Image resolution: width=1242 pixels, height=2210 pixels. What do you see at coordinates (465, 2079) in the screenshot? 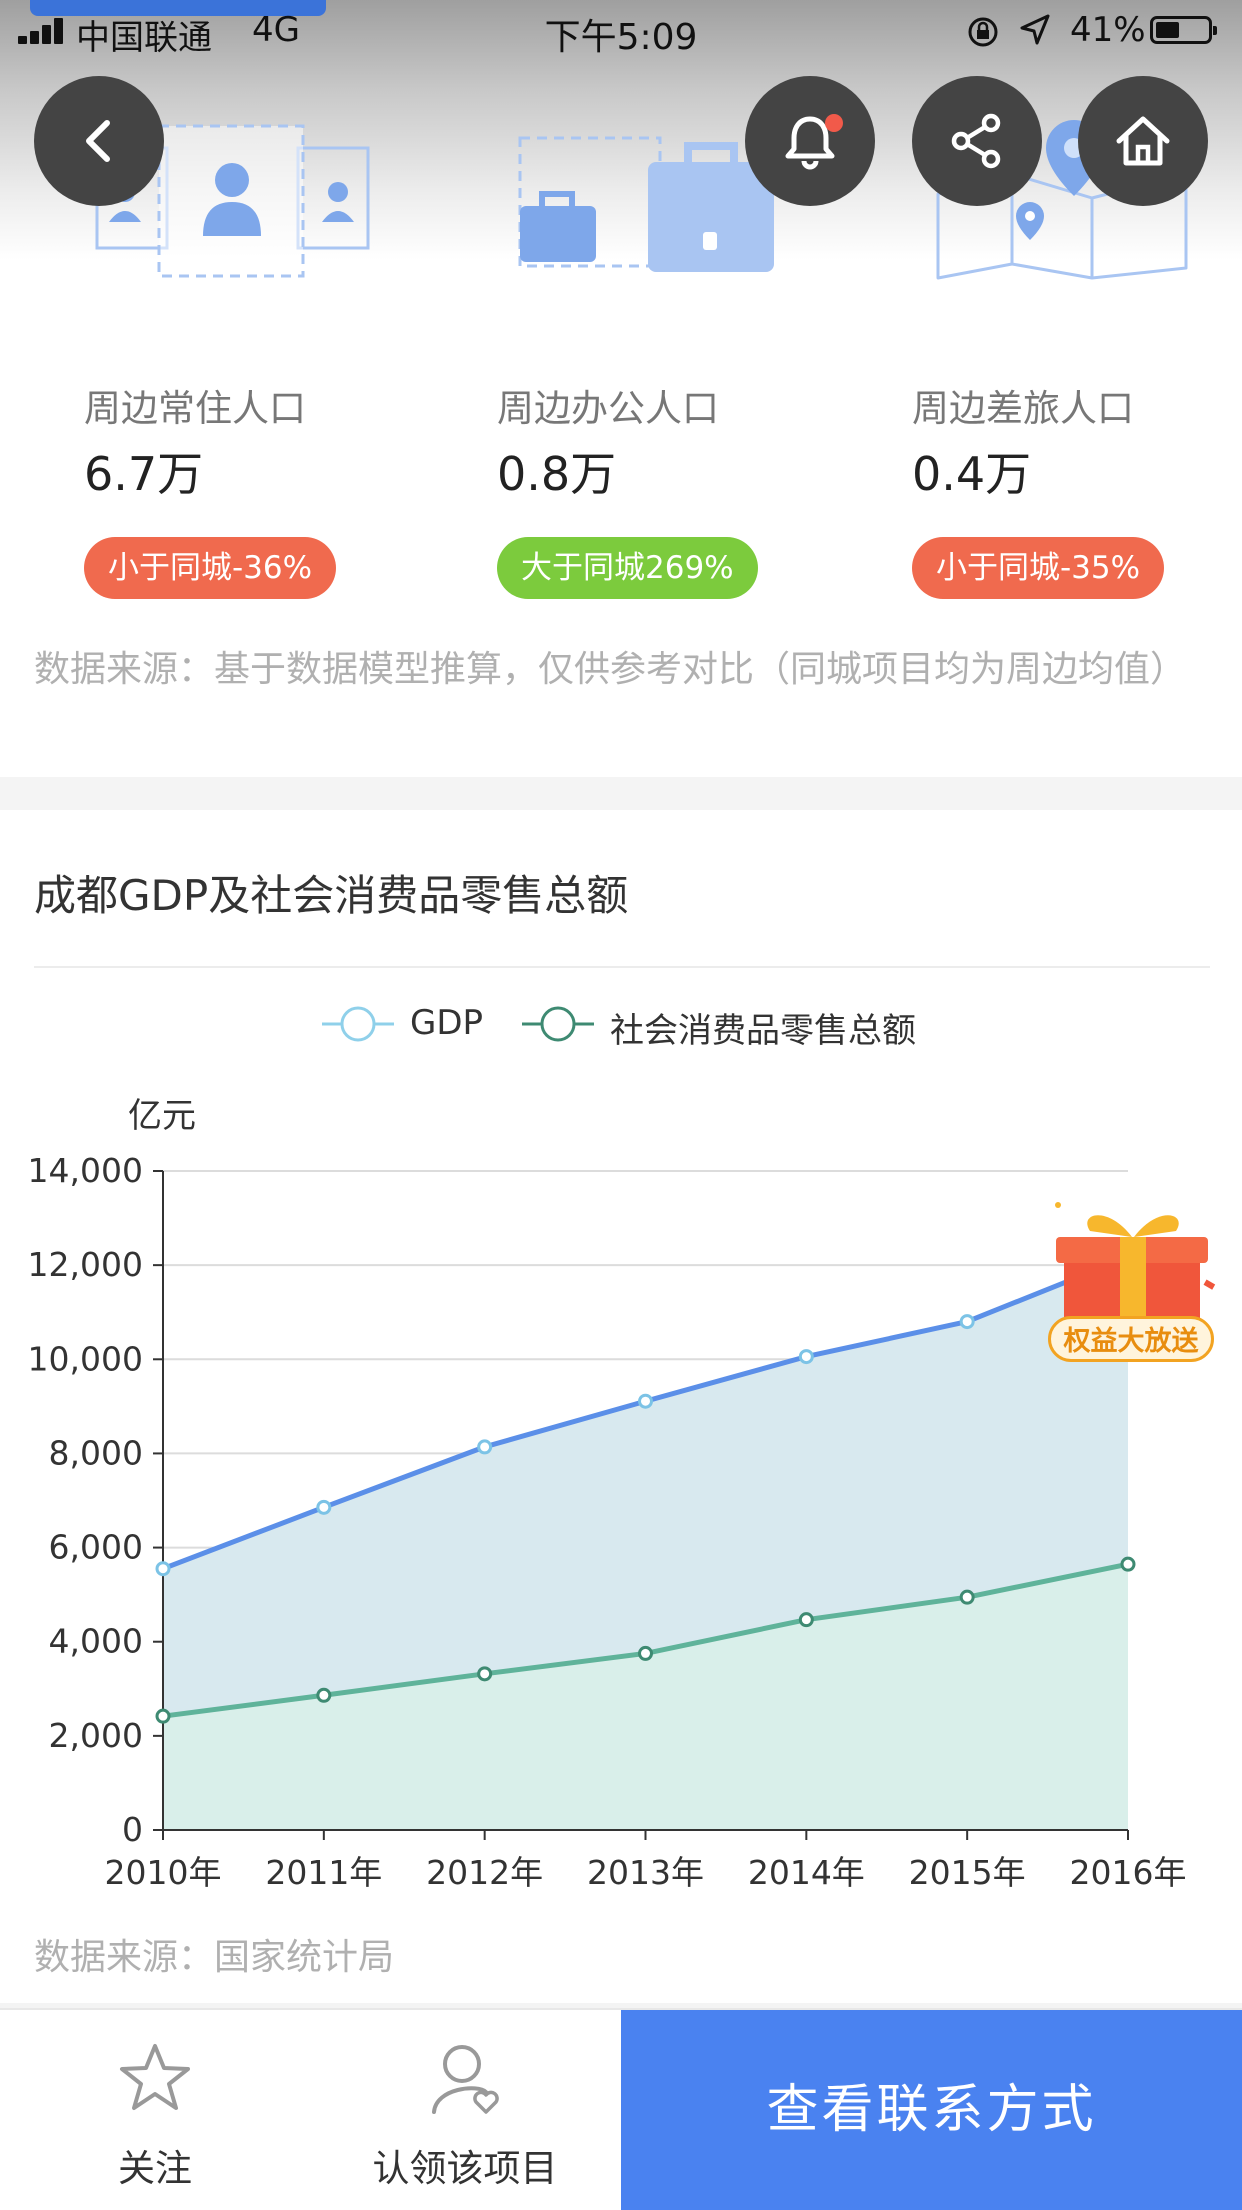
I see `user-heart-icon` at bounding box center [465, 2079].